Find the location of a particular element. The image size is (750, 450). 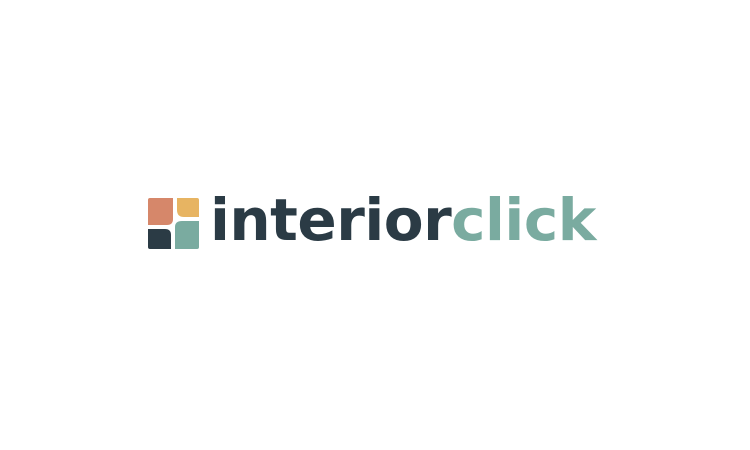

four-tile-square-icon is located at coordinates (173, 223).